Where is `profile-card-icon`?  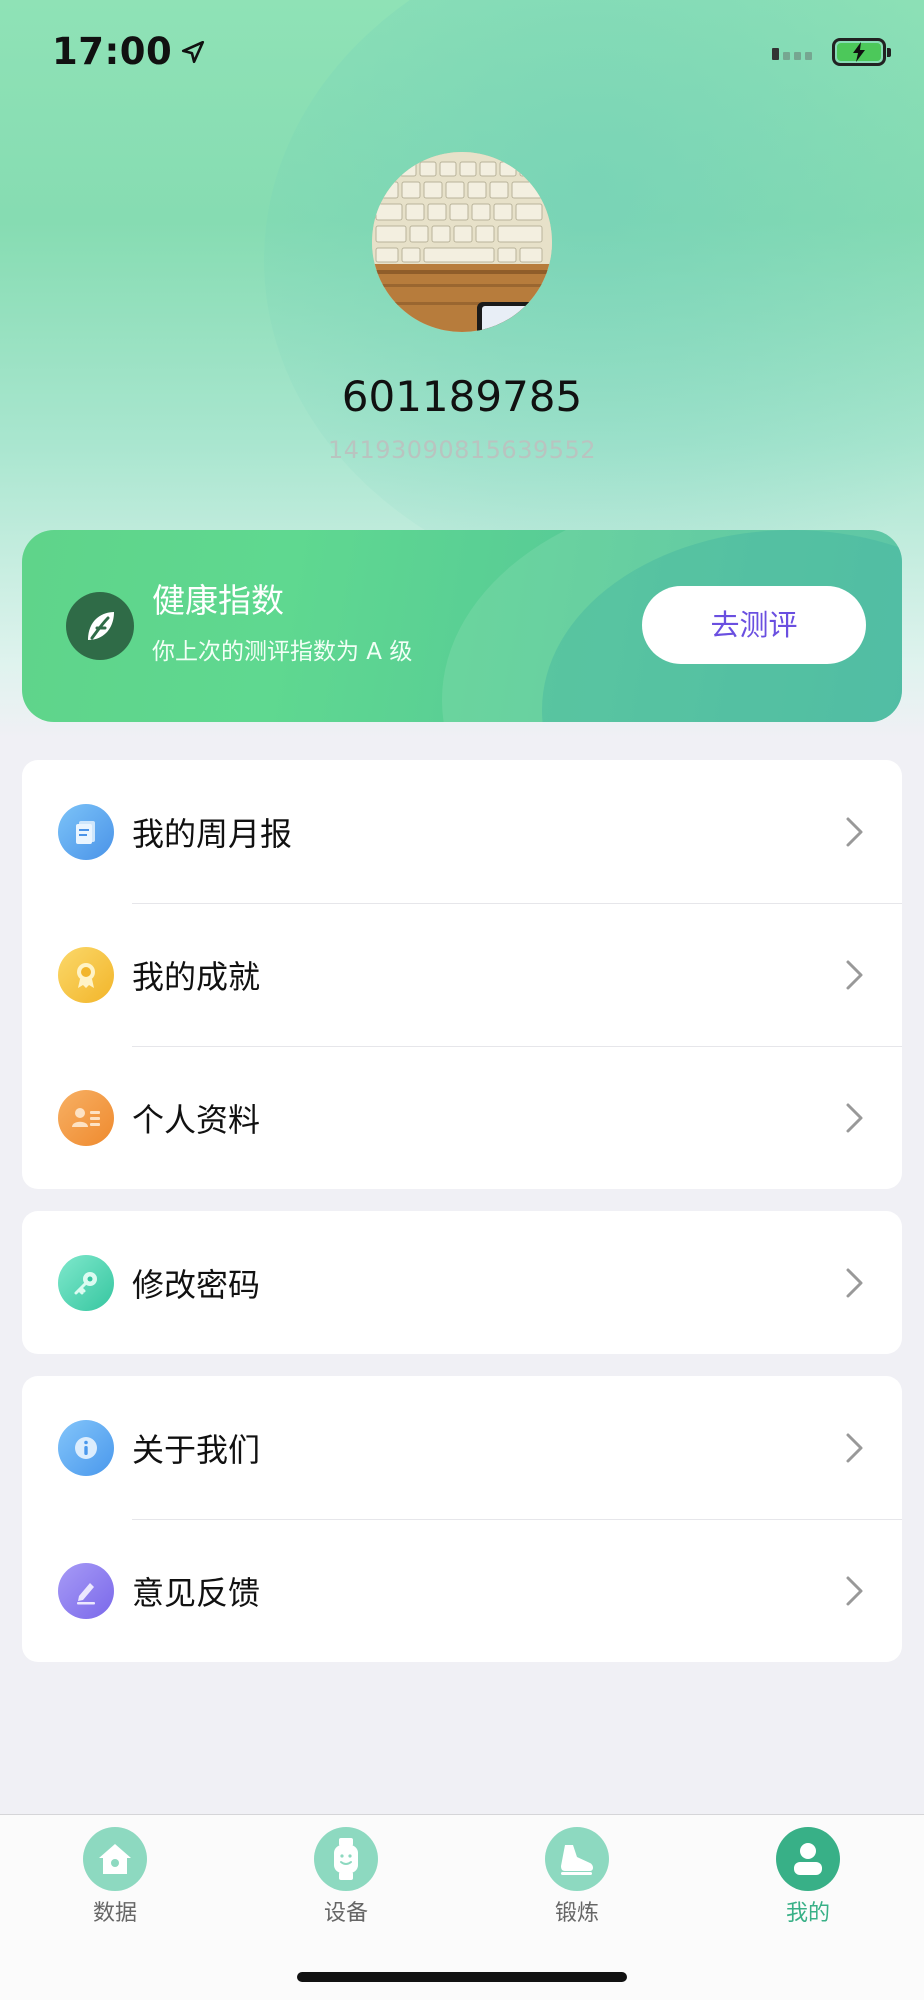
profile-card-icon is located at coordinates (86, 1117).